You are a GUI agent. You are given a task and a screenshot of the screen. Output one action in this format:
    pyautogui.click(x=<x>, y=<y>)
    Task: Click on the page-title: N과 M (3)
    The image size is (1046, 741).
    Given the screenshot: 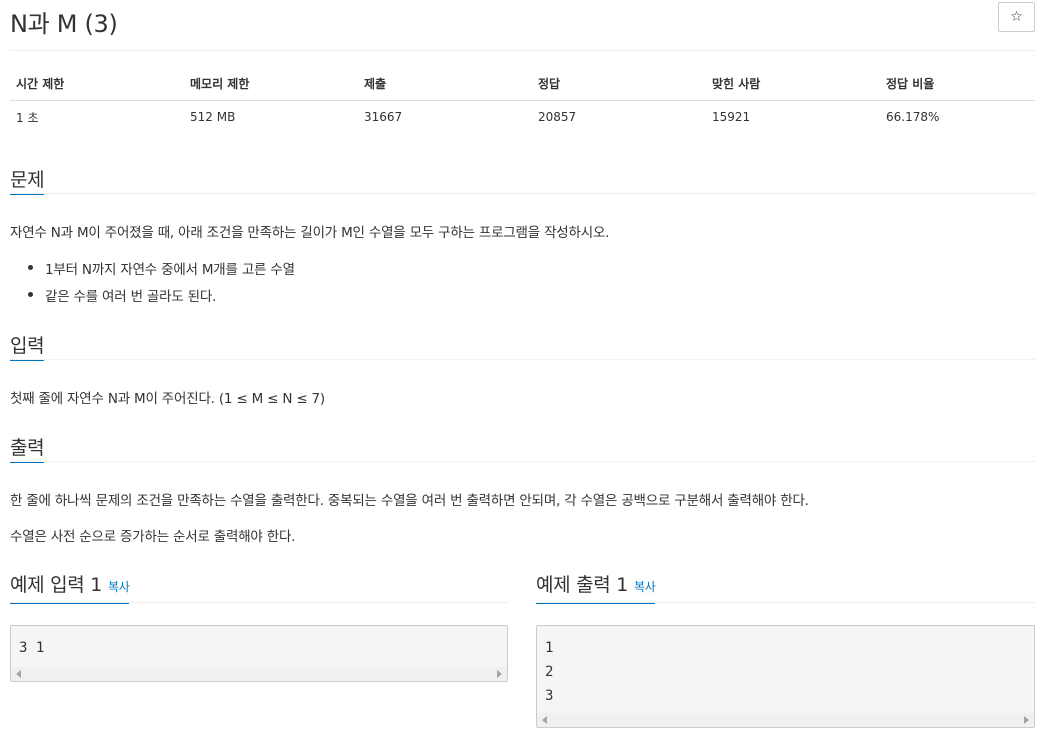 What is the action you would take?
    pyautogui.click(x=64, y=24)
    